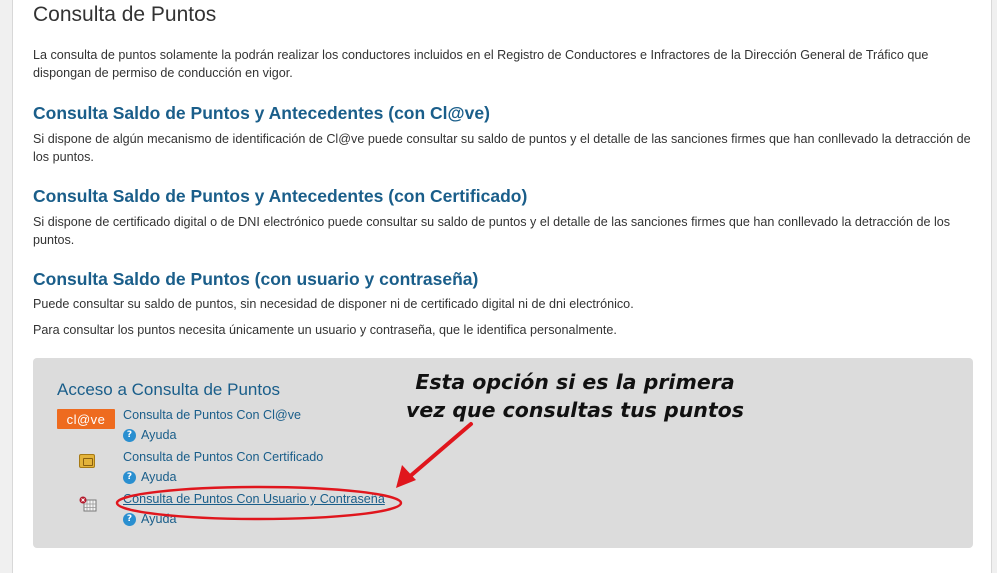 This screenshot has height=573, width=997. Describe the element at coordinates (169, 389) in the screenshot. I see `access-title: Acceso a Consulta de Puntos` at that location.